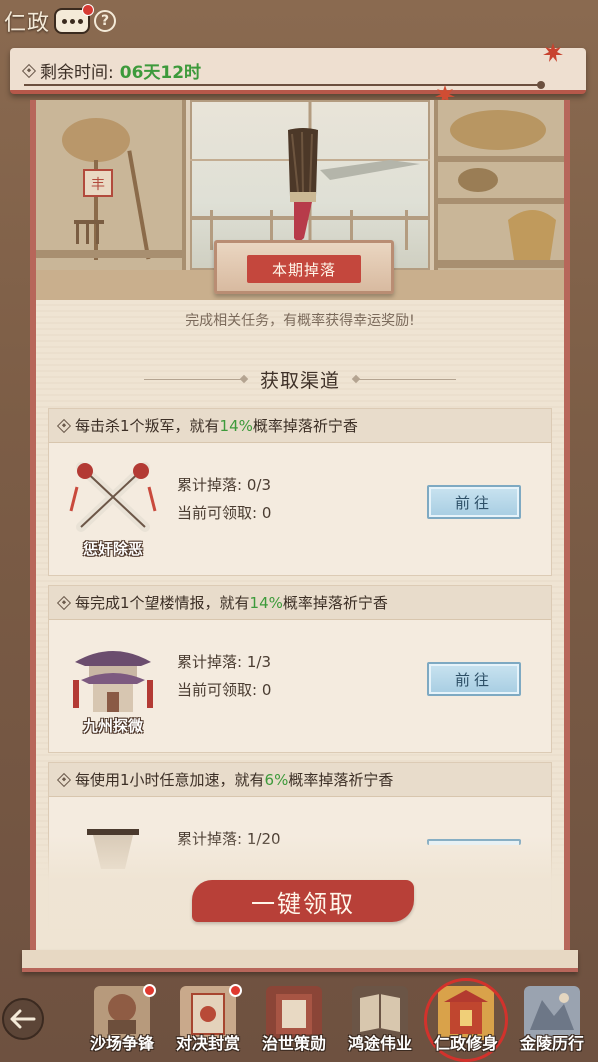  I want to click on nav-label: 仁政修身, so click(465, 1043).